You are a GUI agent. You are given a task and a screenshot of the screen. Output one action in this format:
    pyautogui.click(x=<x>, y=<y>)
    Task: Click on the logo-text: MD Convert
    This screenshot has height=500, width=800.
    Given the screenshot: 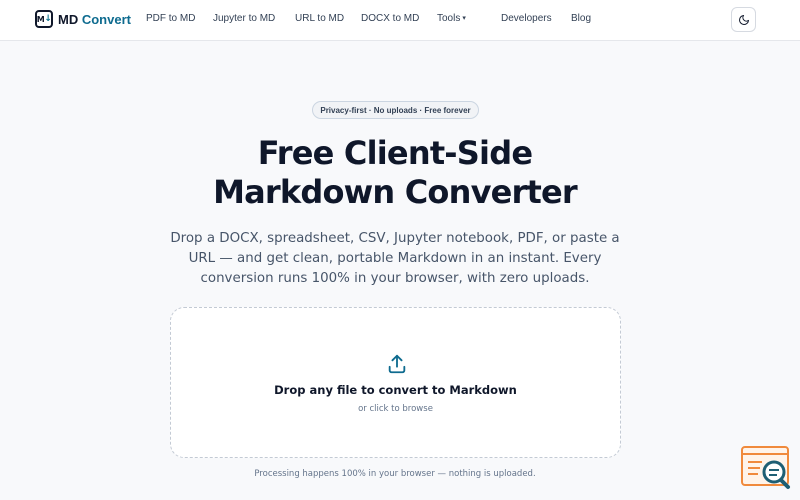 What is the action you would take?
    pyautogui.click(x=94, y=19)
    